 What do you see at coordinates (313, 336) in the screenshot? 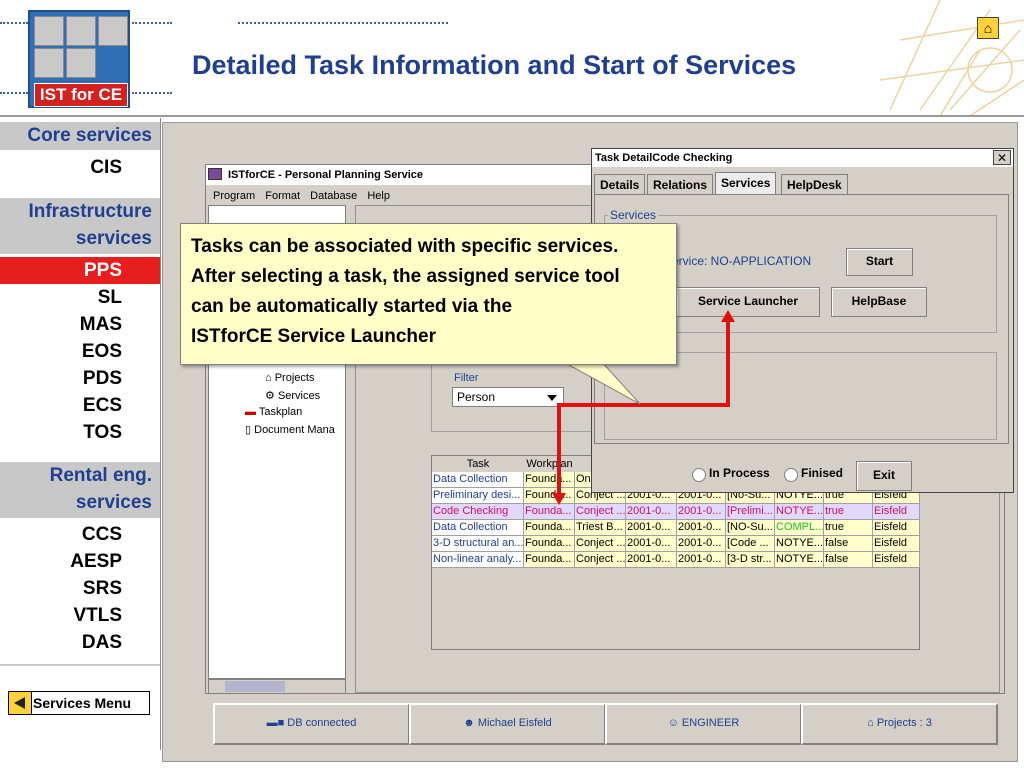
I see `callout-line: ISTforCE Service Launcher` at bounding box center [313, 336].